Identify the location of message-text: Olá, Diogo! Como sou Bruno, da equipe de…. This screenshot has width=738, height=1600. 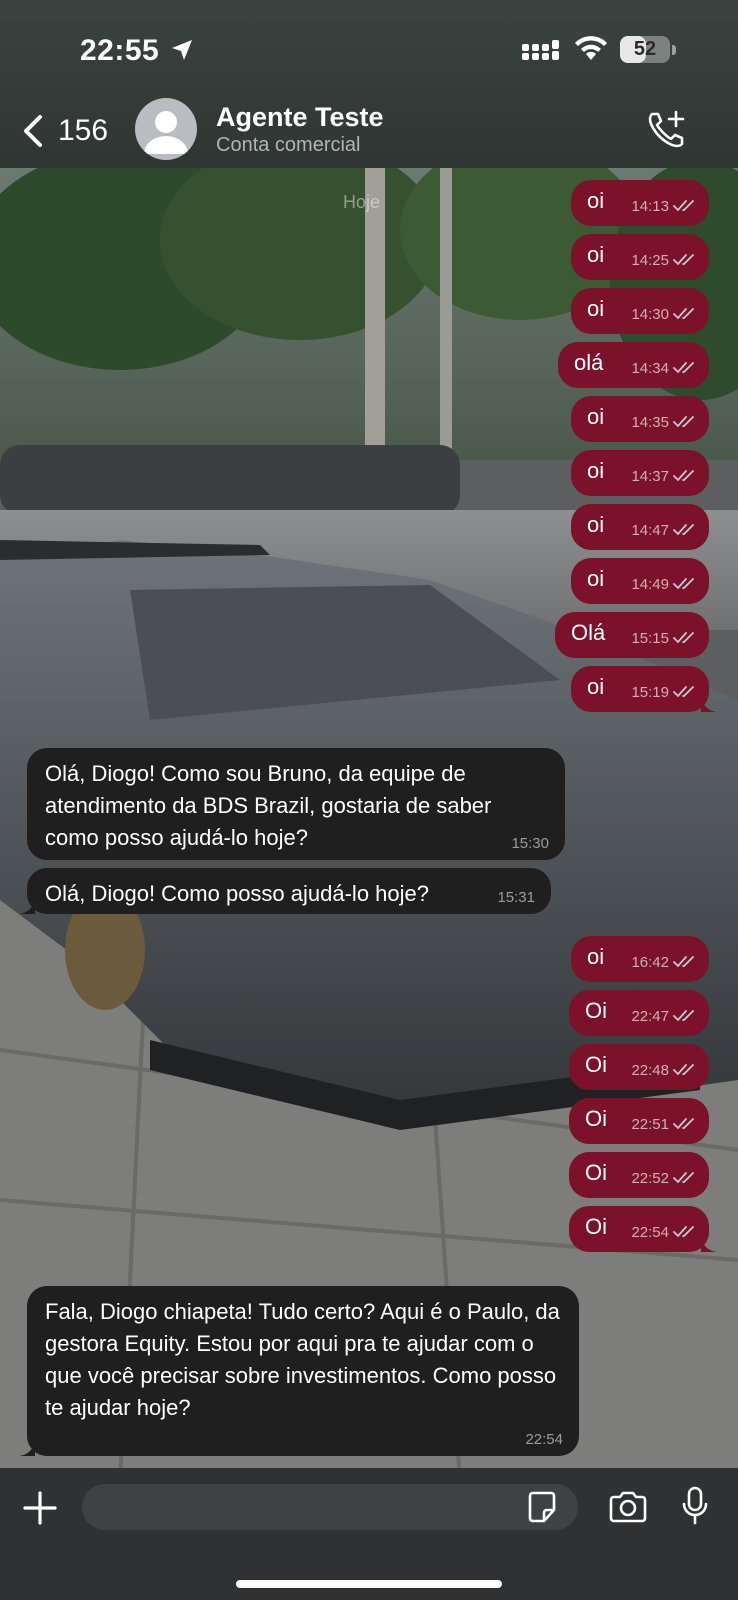
(268, 805).